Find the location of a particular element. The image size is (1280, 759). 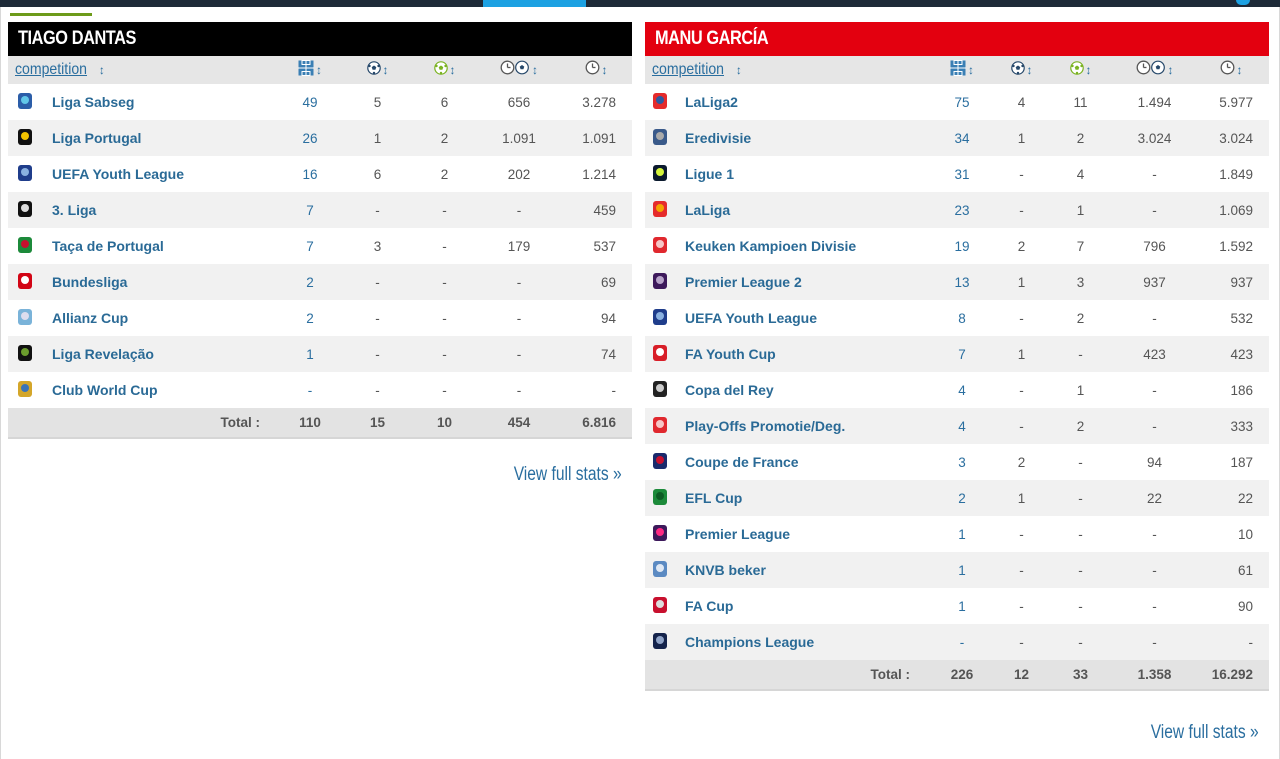

keuken-kampioen-divisie-icon is located at coordinates (660, 246).